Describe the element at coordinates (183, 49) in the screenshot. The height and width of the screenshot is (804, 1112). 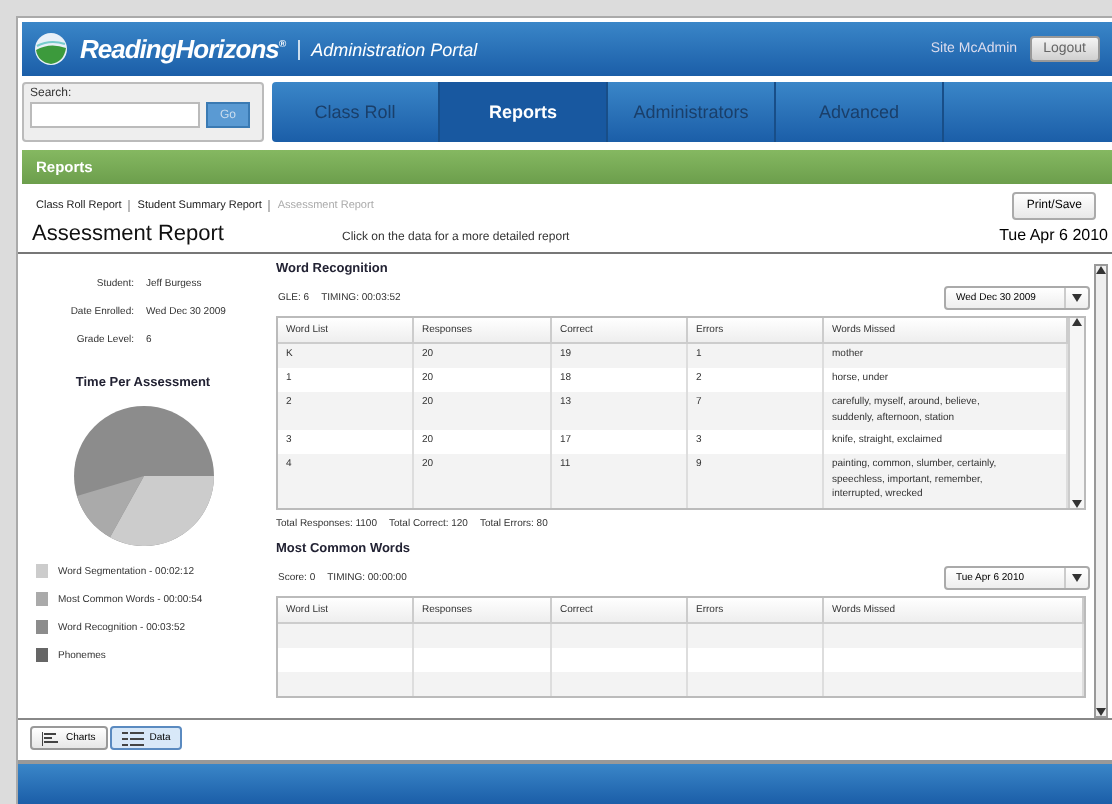
I see `brand-name: ReadingHorizons$^{®}$` at that location.